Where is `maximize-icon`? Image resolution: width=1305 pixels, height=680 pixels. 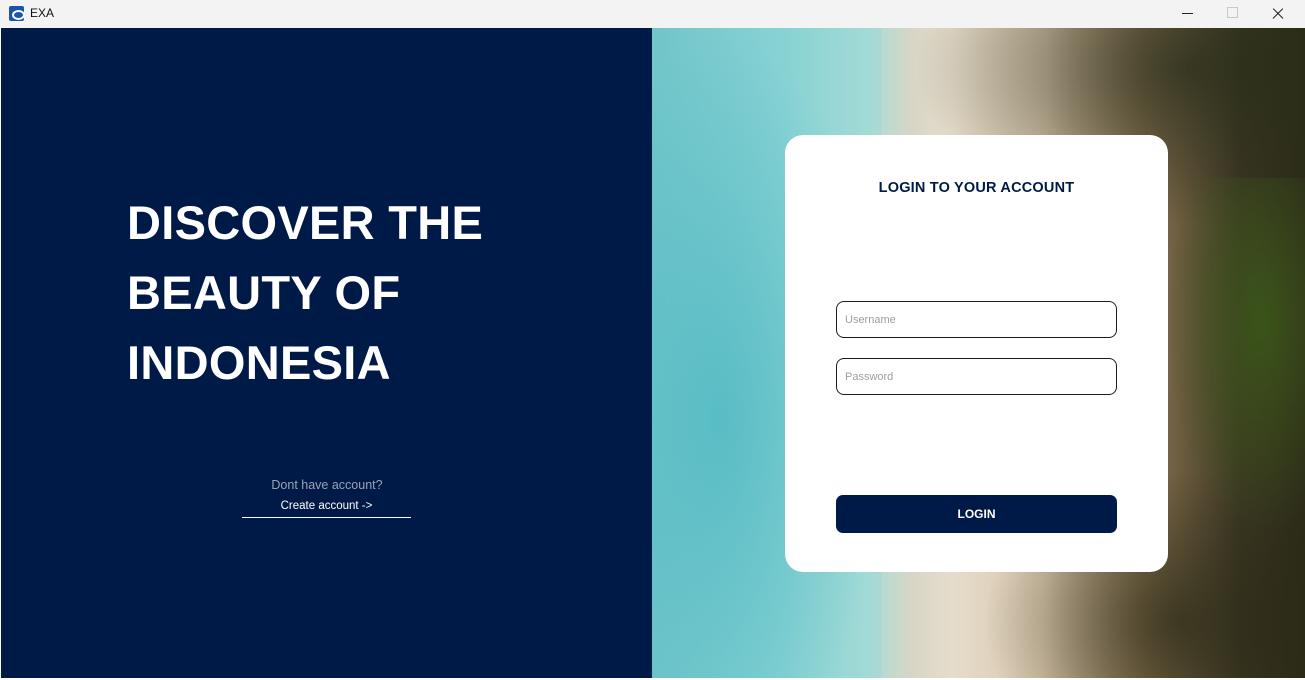 maximize-icon is located at coordinates (1232, 14).